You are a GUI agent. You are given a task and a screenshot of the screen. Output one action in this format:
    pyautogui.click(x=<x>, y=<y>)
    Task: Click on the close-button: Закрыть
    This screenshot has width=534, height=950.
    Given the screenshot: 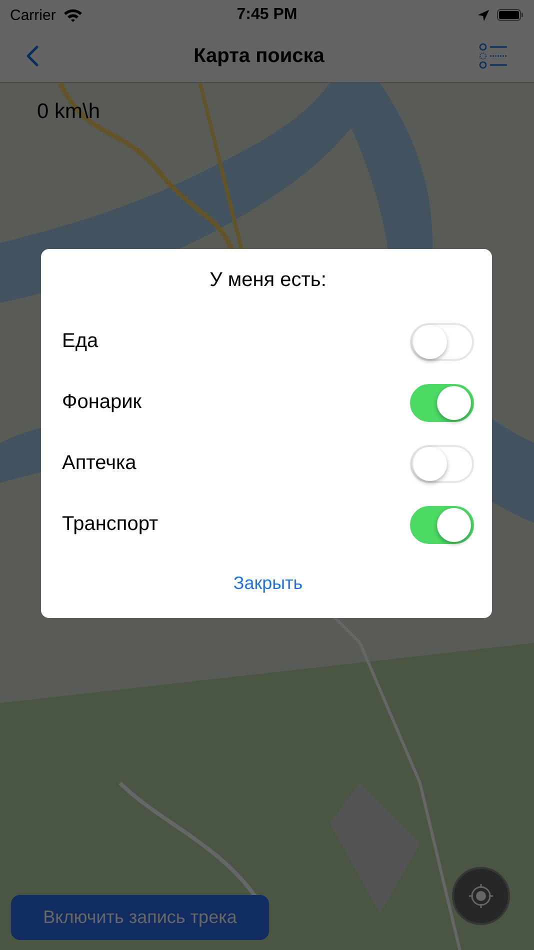 What is the action you would take?
    pyautogui.click(x=268, y=583)
    